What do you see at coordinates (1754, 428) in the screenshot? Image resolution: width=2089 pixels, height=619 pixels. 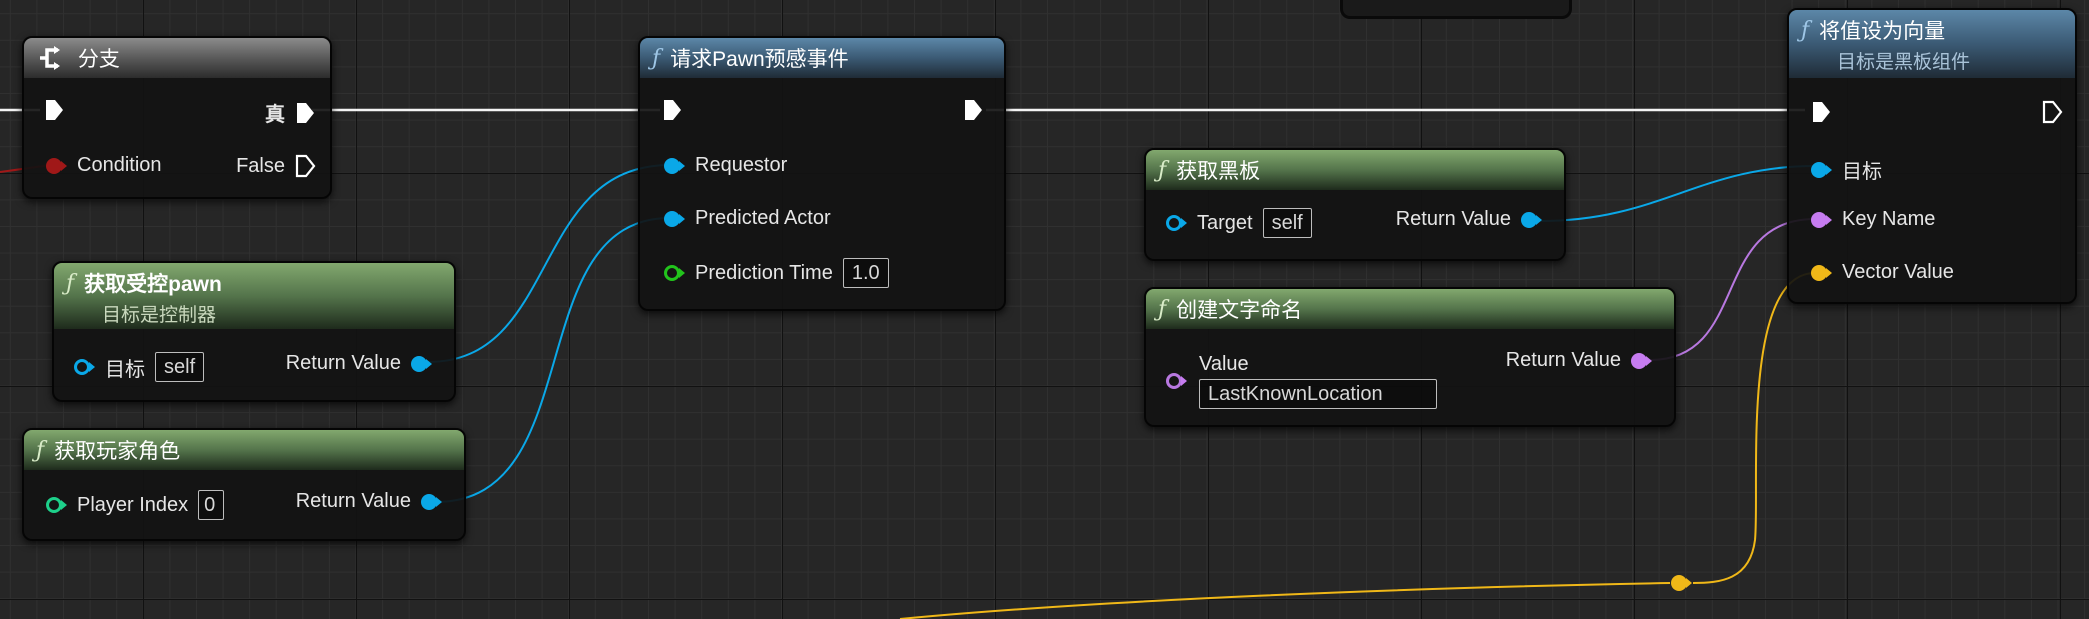 I see `wire-vector-value` at bounding box center [1754, 428].